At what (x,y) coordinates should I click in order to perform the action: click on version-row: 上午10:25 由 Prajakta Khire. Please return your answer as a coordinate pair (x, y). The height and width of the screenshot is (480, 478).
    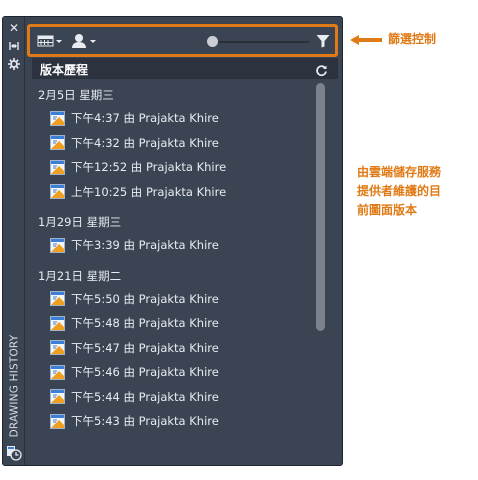
    Looking at the image, I should click on (138, 192).